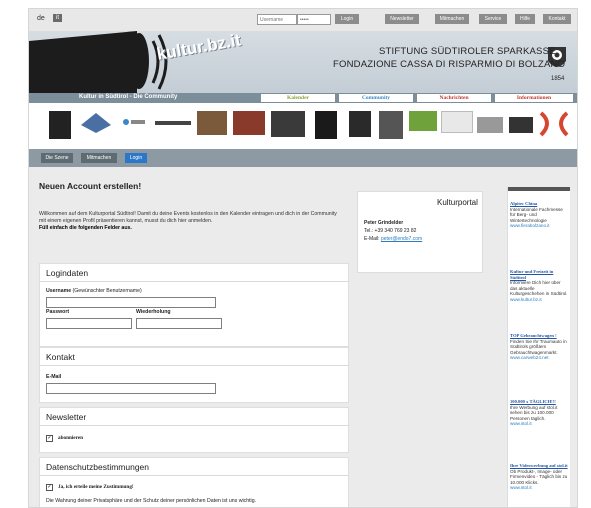 This screenshot has height=508, width=591. What do you see at coordinates (390, 231) in the screenshot?
I see `contact-phone: Tel.: +39 340 769 23 82` at bounding box center [390, 231].